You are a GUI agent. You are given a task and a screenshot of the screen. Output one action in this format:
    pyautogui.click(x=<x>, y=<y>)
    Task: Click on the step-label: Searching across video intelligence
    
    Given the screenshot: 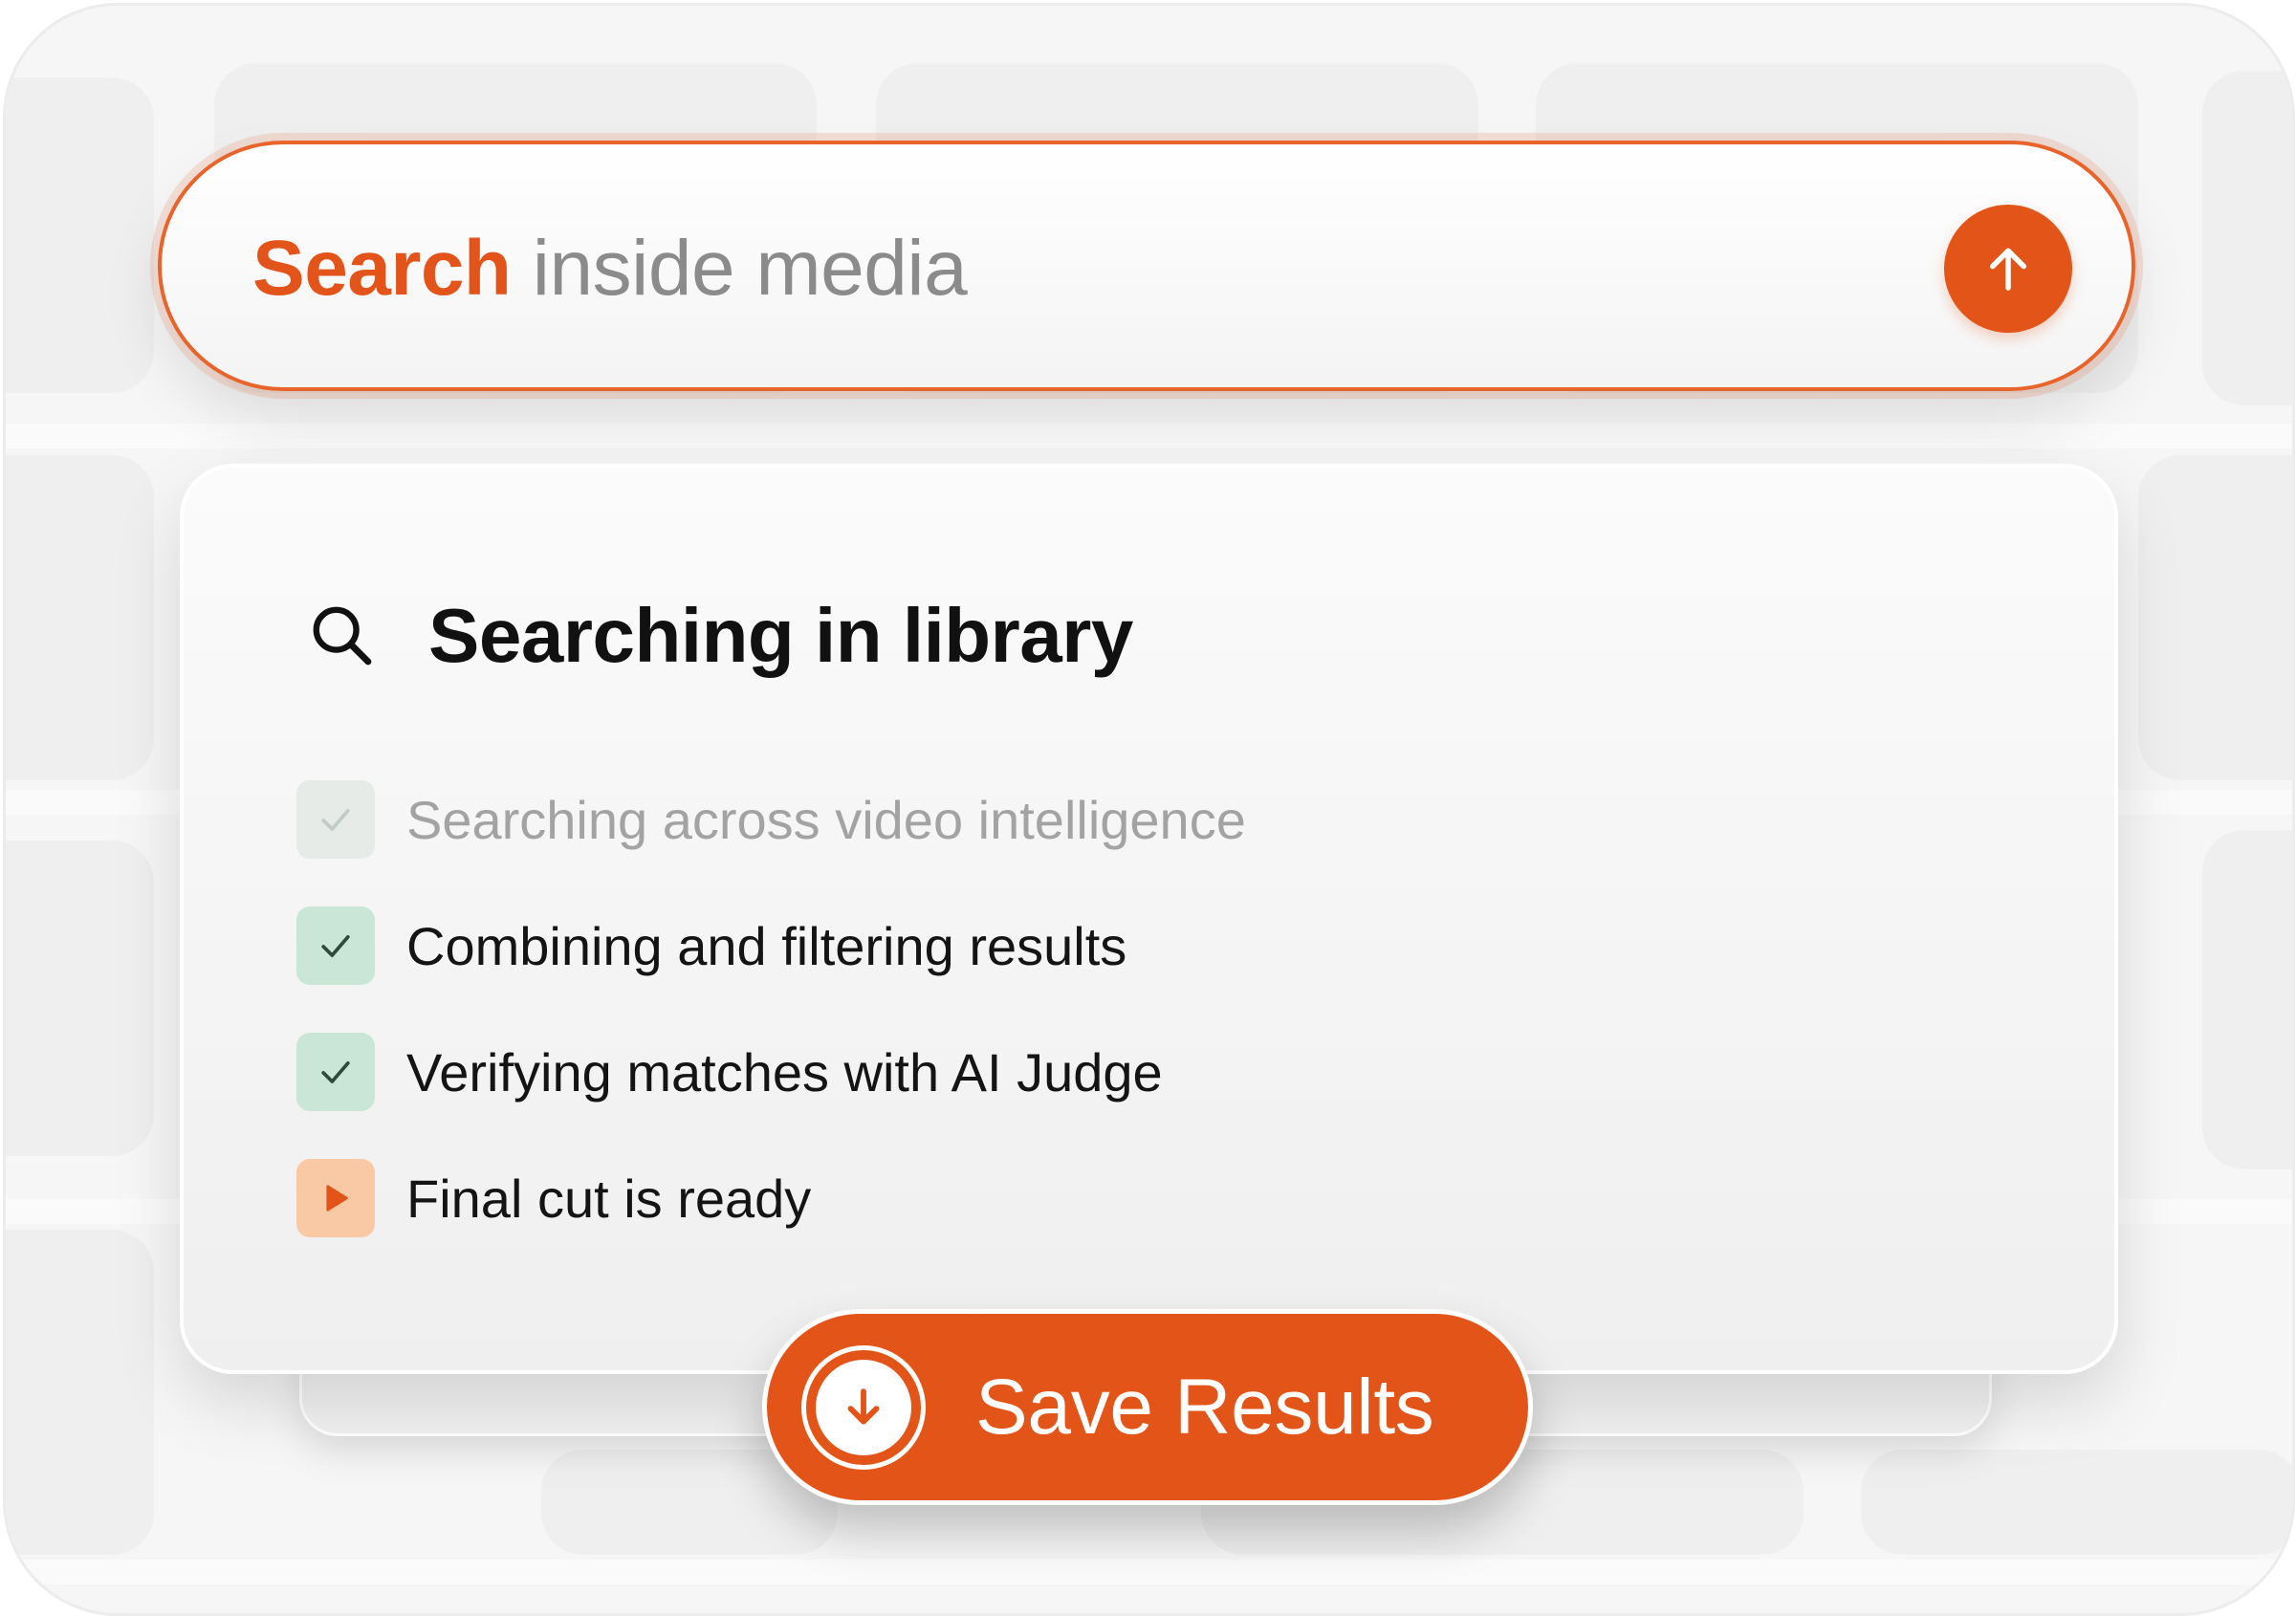 What is the action you would take?
    pyautogui.click(x=826, y=819)
    